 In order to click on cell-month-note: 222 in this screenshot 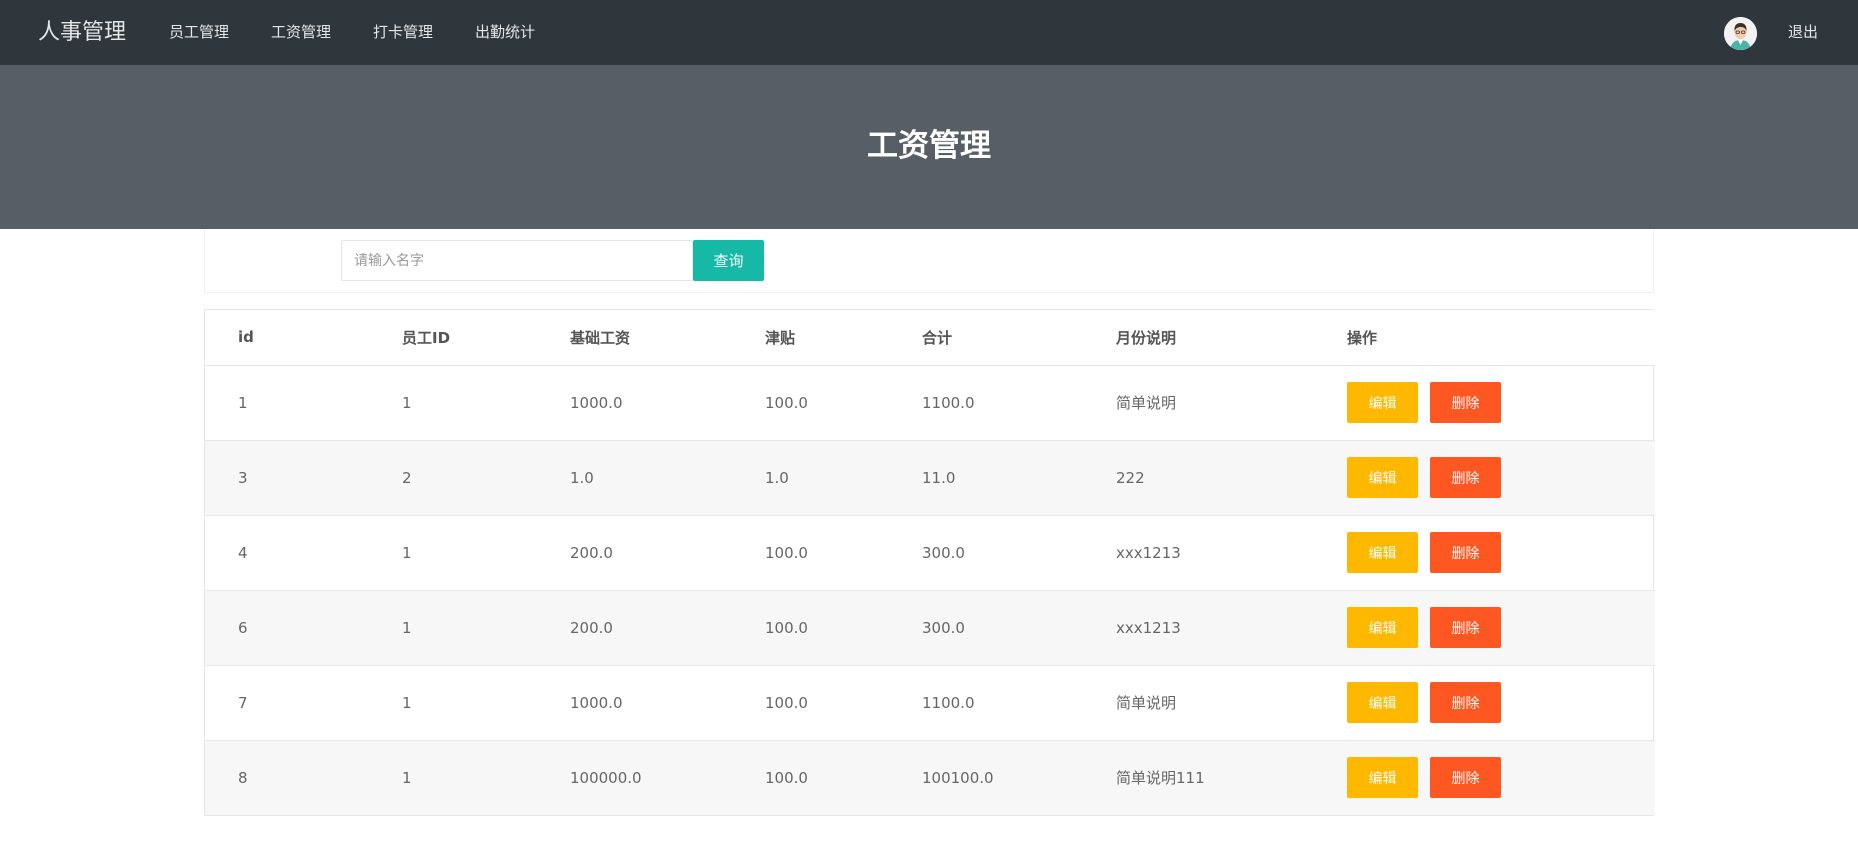, I will do `click(1198, 478)`.